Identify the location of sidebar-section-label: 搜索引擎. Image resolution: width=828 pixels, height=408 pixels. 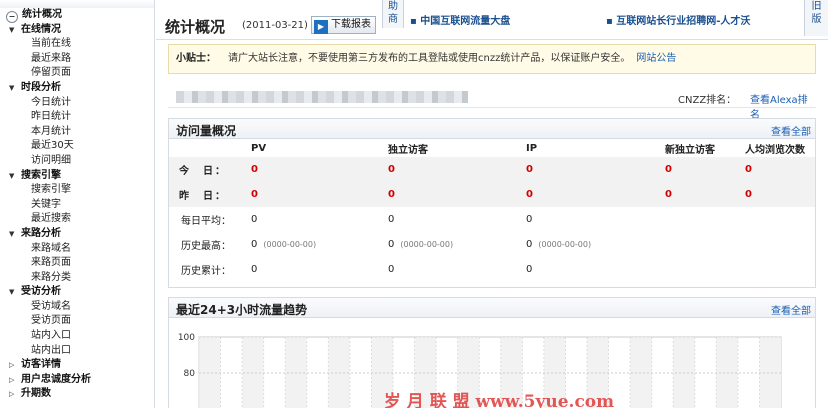
(41, 175).